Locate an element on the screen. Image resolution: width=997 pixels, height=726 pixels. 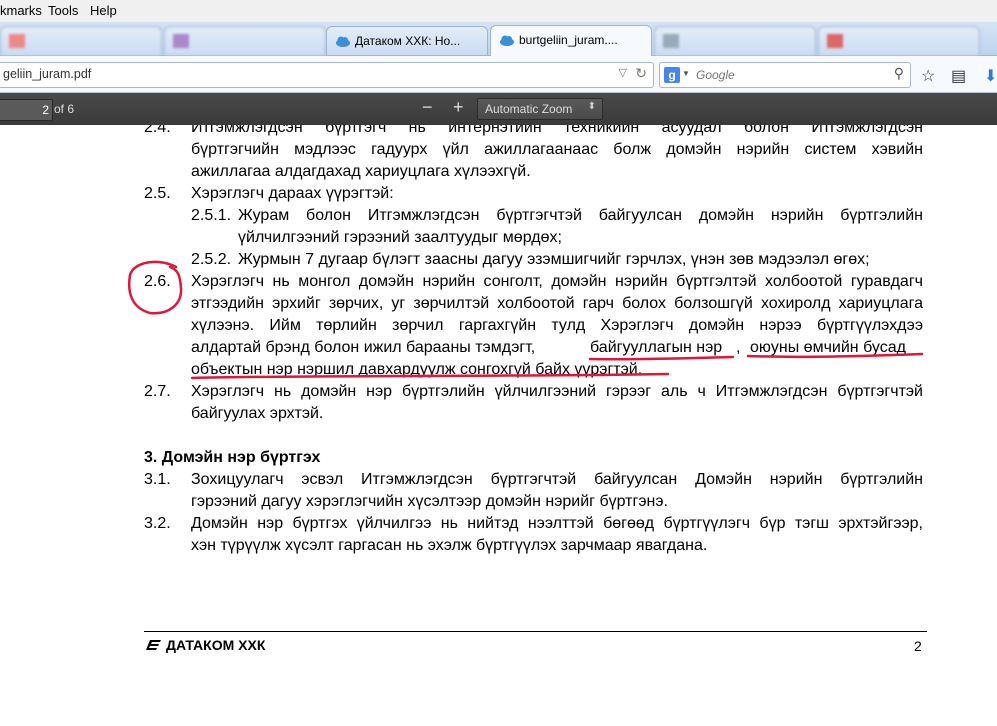
navigation-bar: geliin_juram.pdf ▽ ↻ g ▼ ⚲ ☆ ▤ ⬇ is located at coordinates (498, 74).